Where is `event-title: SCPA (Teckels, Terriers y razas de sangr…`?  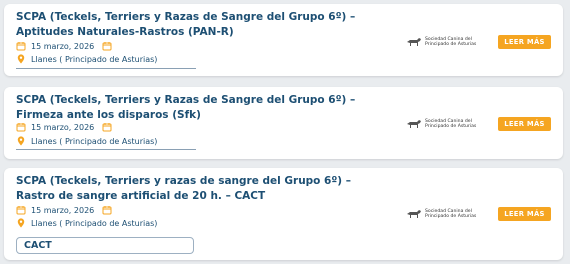 event-title: SCPA (Teckels, Terriers y razas de sangr… is located at coordinates (196, 188).